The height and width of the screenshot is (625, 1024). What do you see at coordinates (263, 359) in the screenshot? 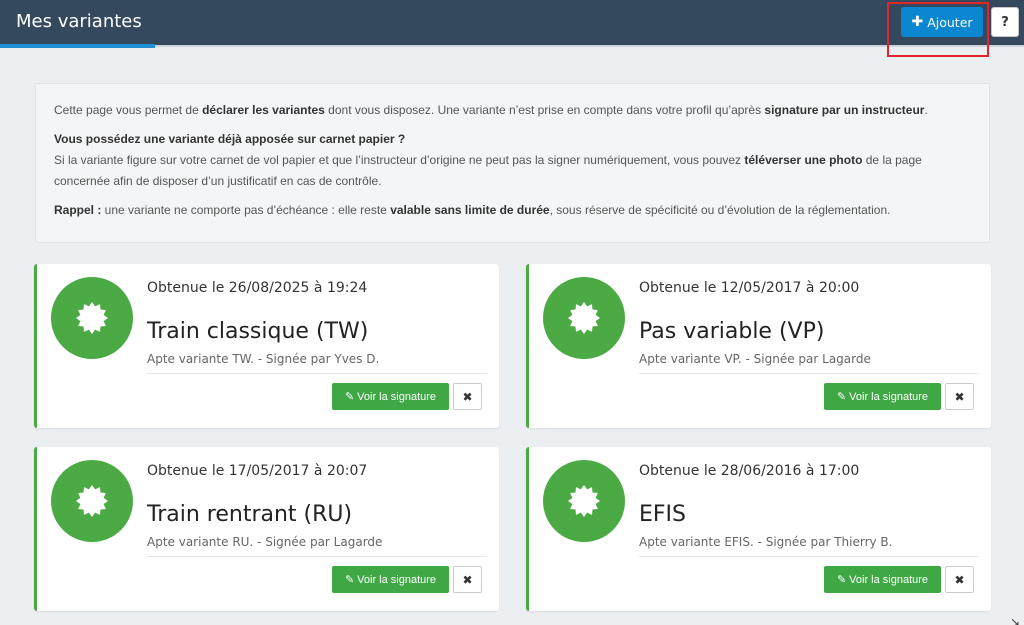
I see `card-subtitle: Apte variante TW. - Signée par Yves D.` at bounding box center [263, 359].